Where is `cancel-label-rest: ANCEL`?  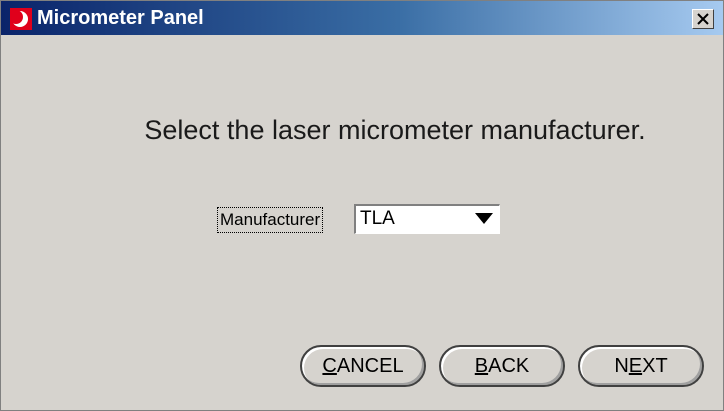
cancel-label-rest: ANCEL is located at coordinates (370, 366).